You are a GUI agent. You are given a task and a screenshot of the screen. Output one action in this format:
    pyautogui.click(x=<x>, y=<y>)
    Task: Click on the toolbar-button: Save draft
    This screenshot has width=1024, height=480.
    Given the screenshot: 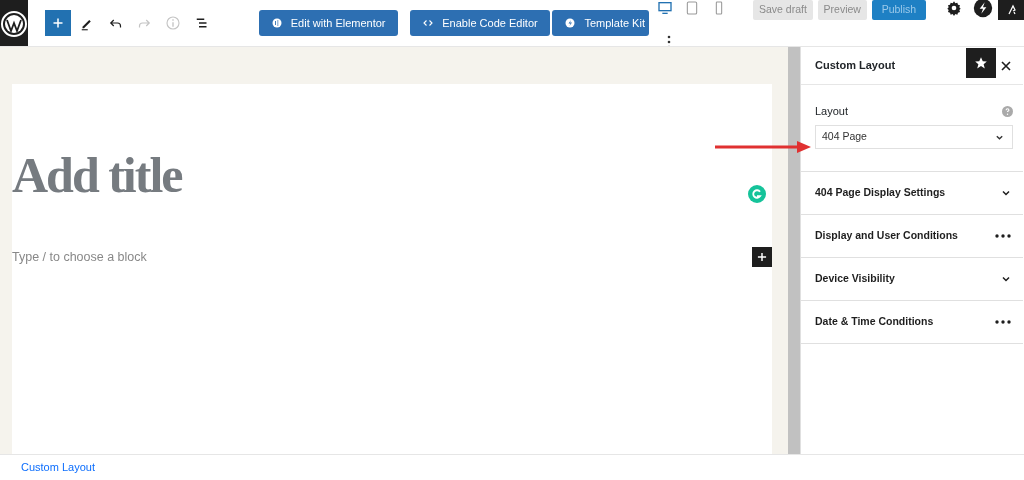 What is the action you would take?
    pyautogui.click(x=782, y=10)
    